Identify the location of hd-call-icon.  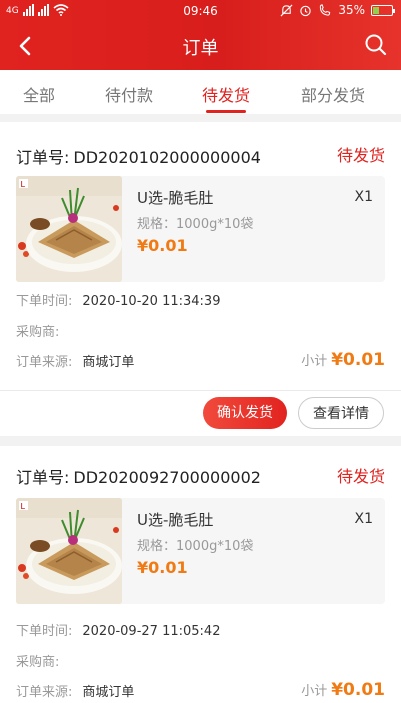
(325, 9).